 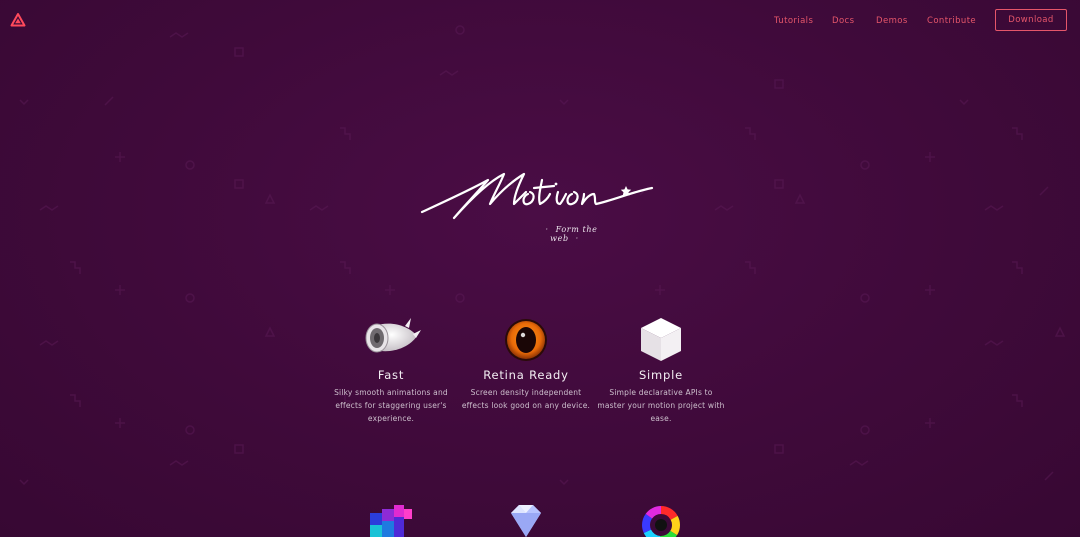 I want to click on nav-link-demos: Demos, so click(x=892, y=21).